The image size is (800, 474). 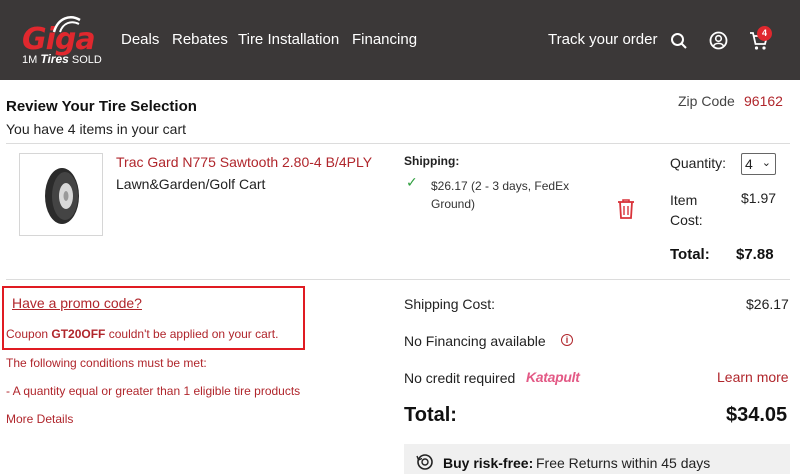 I want to click on coupon-code: GT20OFF, so click(x=78, y=334).